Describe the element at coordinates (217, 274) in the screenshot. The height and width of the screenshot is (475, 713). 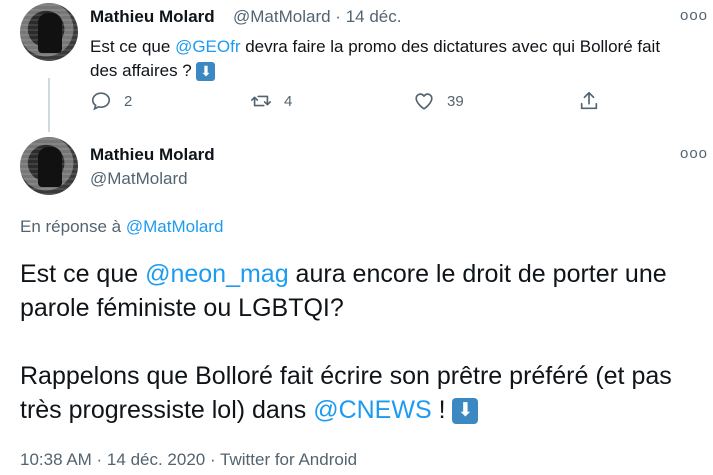
I see `mention-link: @neon_mag` at that location.